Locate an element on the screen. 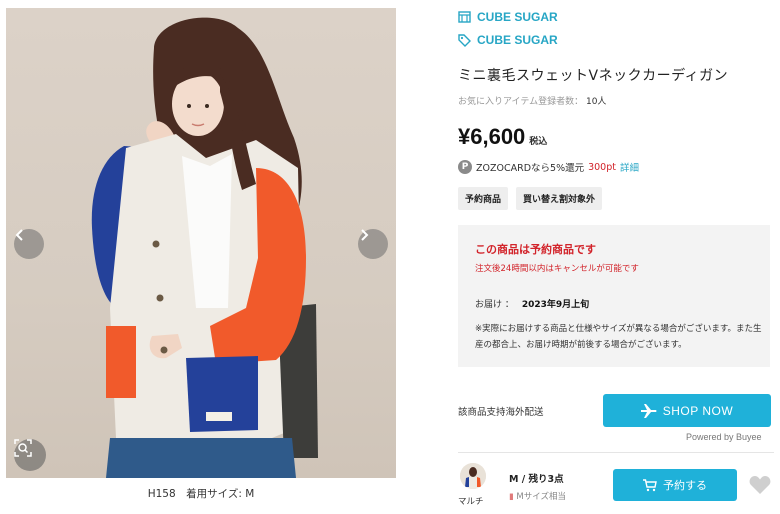  delivery-value: 2023年9月上旬 is located at coordinates (555, 305).